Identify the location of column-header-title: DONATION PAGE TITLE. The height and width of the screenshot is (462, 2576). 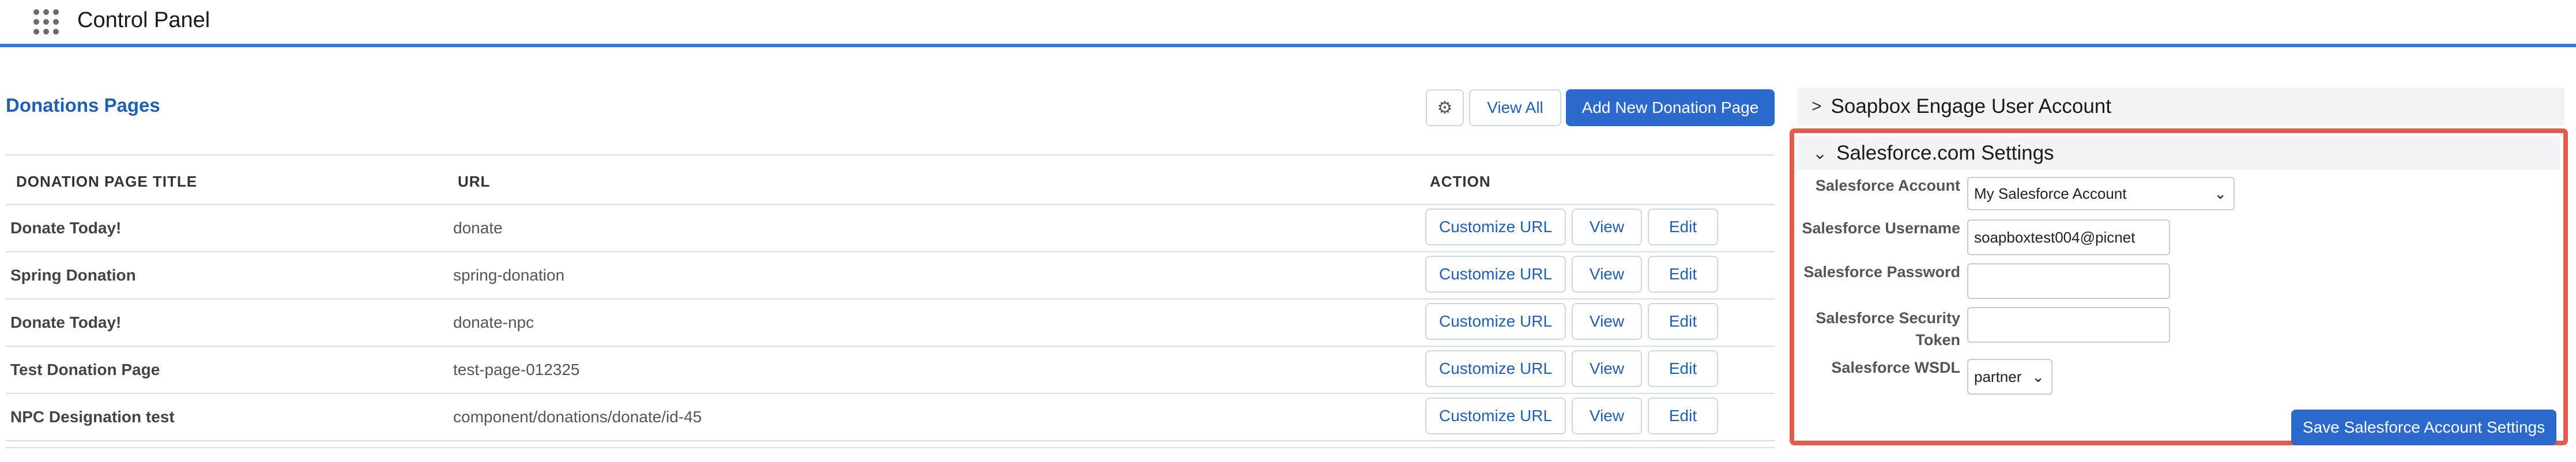
(107, 181).